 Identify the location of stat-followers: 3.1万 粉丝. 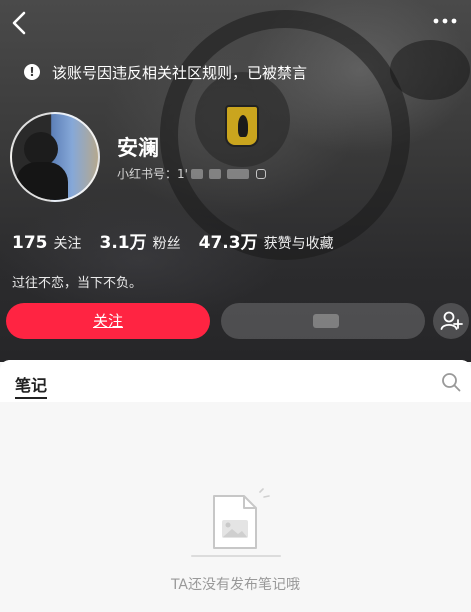
(140, 240).